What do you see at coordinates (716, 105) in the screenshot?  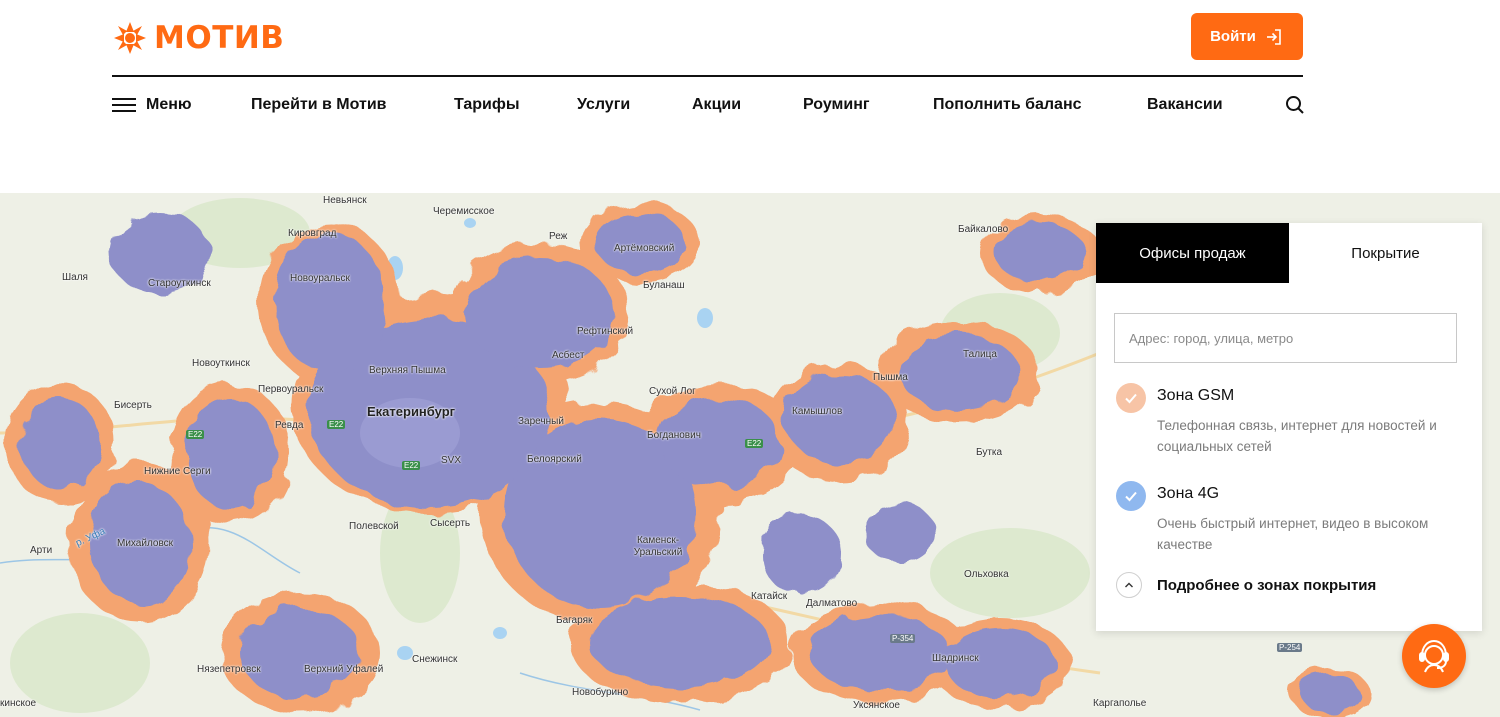 I see `nav-promotions: Акции` at bounding box center [716, 105].